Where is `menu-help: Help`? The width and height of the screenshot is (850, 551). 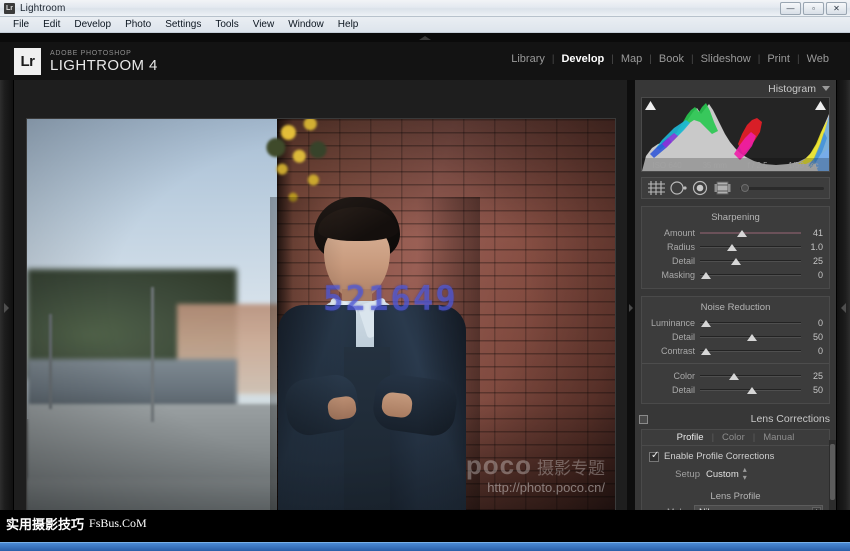 menu-help: Help is located at coordinates (348, 24).